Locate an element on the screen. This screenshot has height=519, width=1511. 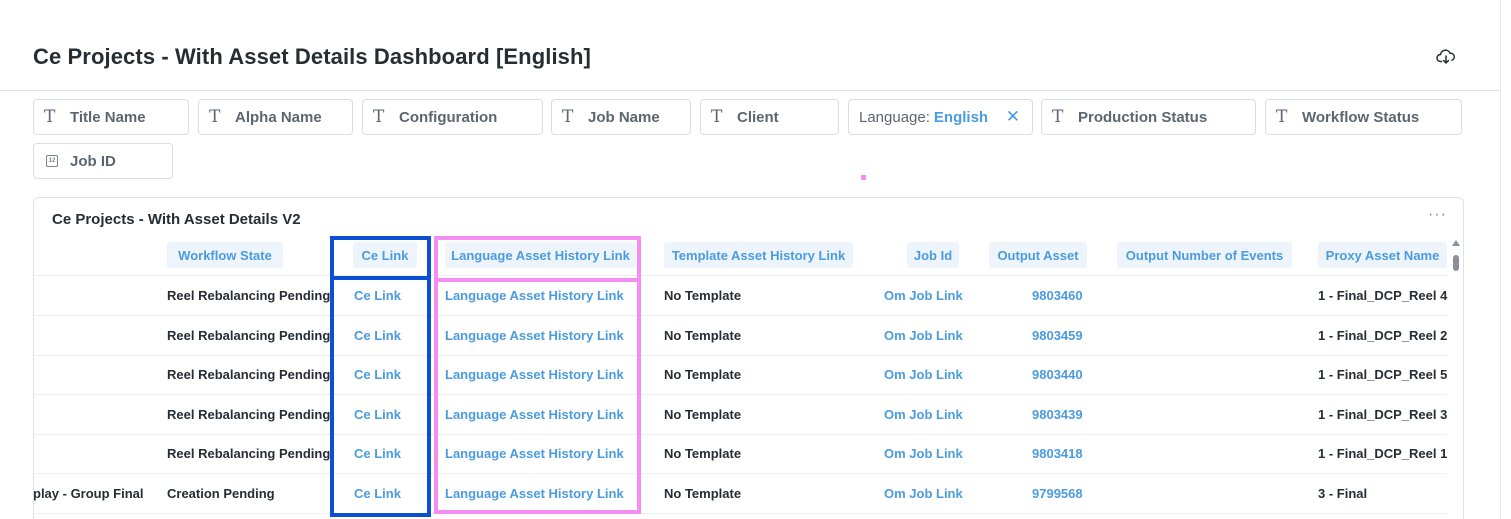
page-scrollbar is located at coordinates (1505, 259).